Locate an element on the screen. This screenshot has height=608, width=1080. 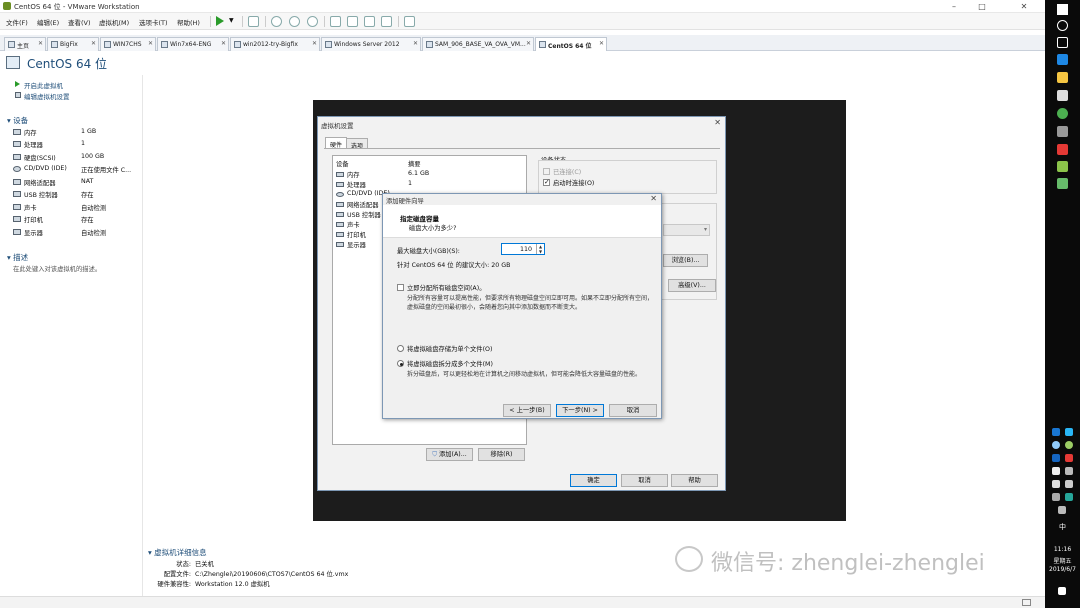
menu-edit: 编辑(E) is located at coordinates (48, 22).